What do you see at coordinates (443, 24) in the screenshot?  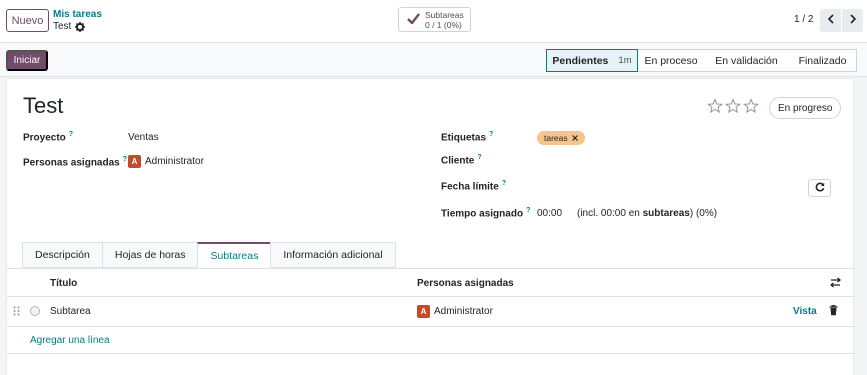 I see `subtasks-count: 0 / 1 (0%)` at bounding box center [443, 24].